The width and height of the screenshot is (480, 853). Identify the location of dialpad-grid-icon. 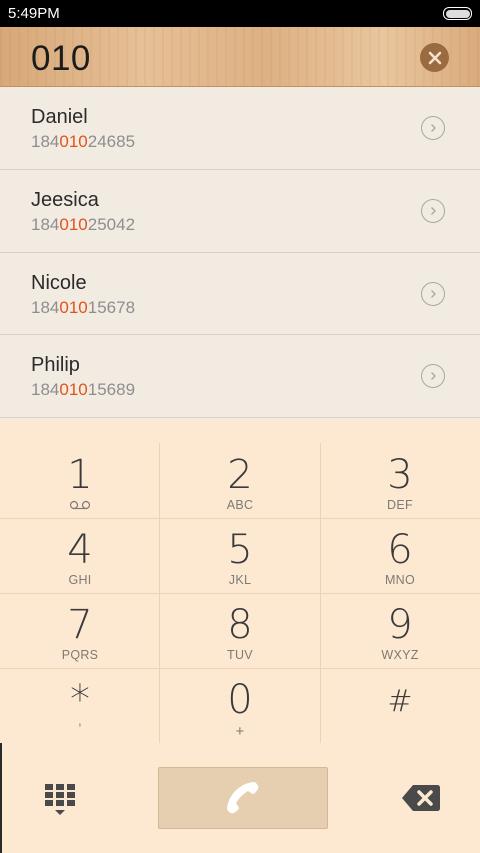
(60, 799).